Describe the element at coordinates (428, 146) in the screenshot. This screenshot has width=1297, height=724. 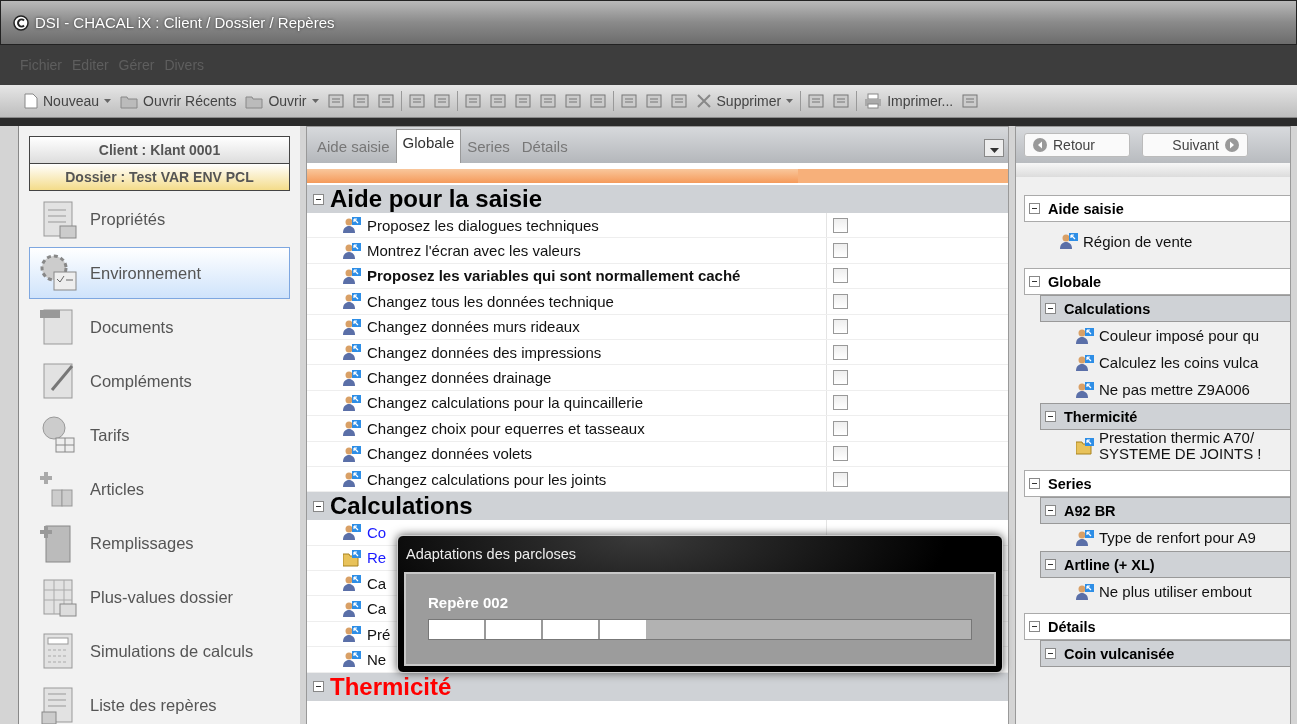
I see `tab: Globale` at that location.